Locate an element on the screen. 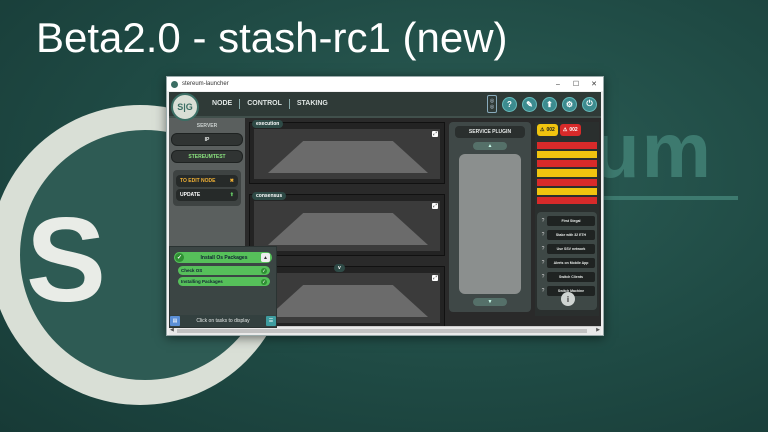 This screenshot has width=768, height=432. popup-footer: ▤ Click on tasks to display ☰ is located at coordinates (223, 321).